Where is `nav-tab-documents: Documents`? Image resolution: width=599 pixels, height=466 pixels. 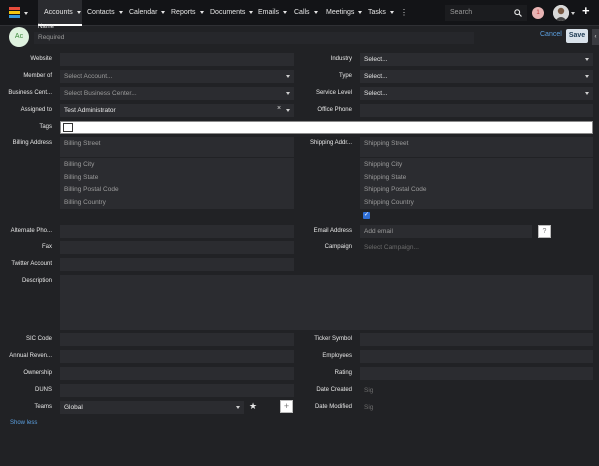 nav-tab-documents: Documents is located at coordinates (232, 13).